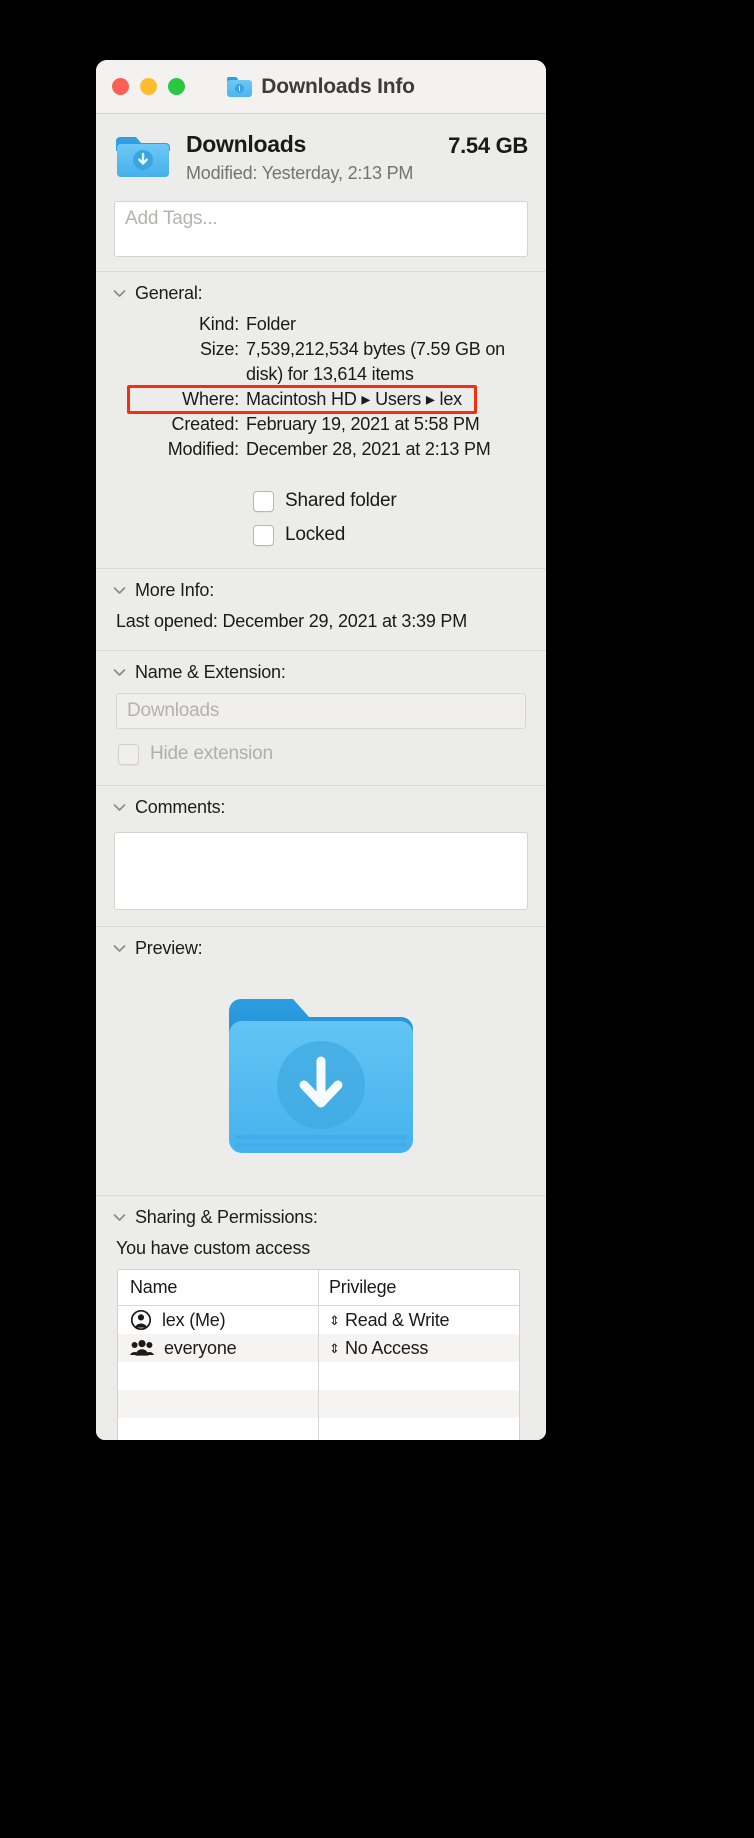 The image size is (754, 1838). I want to click on section-more-info-header: More Info:, so click(321, 589).